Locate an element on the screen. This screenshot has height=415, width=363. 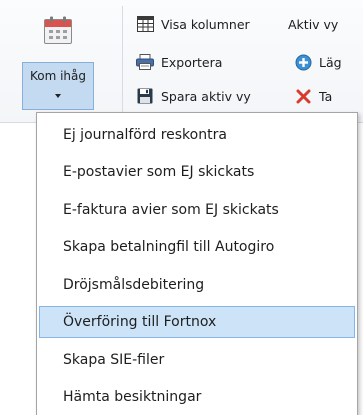
kom-ihag-icon-area is located at coordinates (58, 36).